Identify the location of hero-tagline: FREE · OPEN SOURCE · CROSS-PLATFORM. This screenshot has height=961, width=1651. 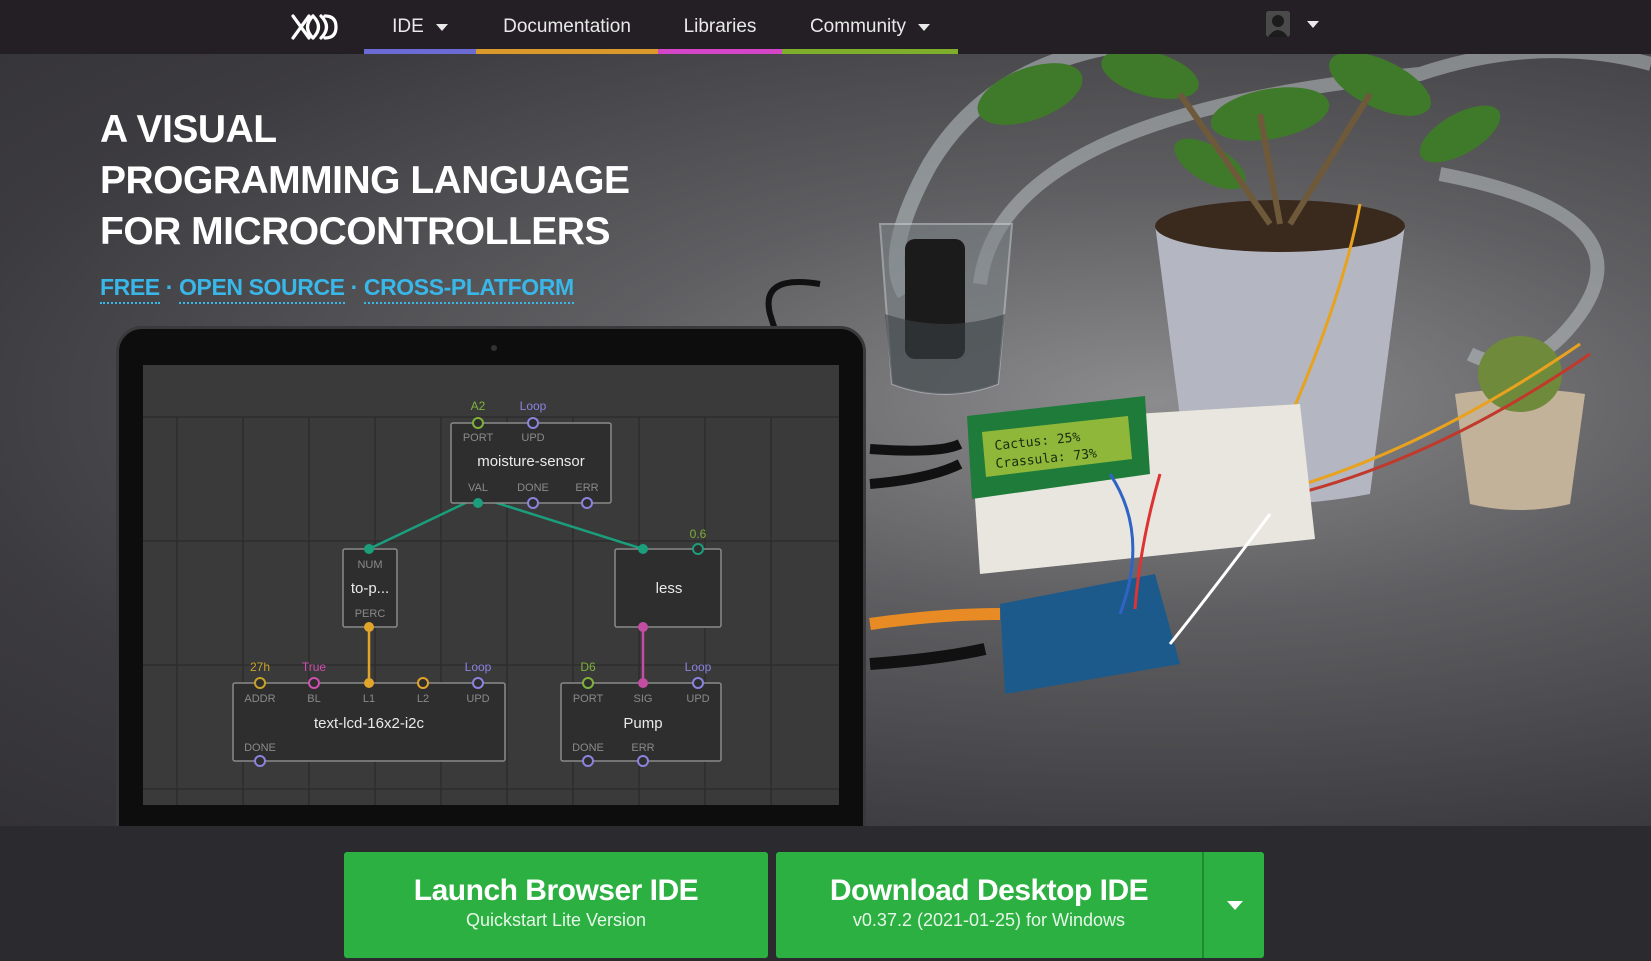
(337, 289).